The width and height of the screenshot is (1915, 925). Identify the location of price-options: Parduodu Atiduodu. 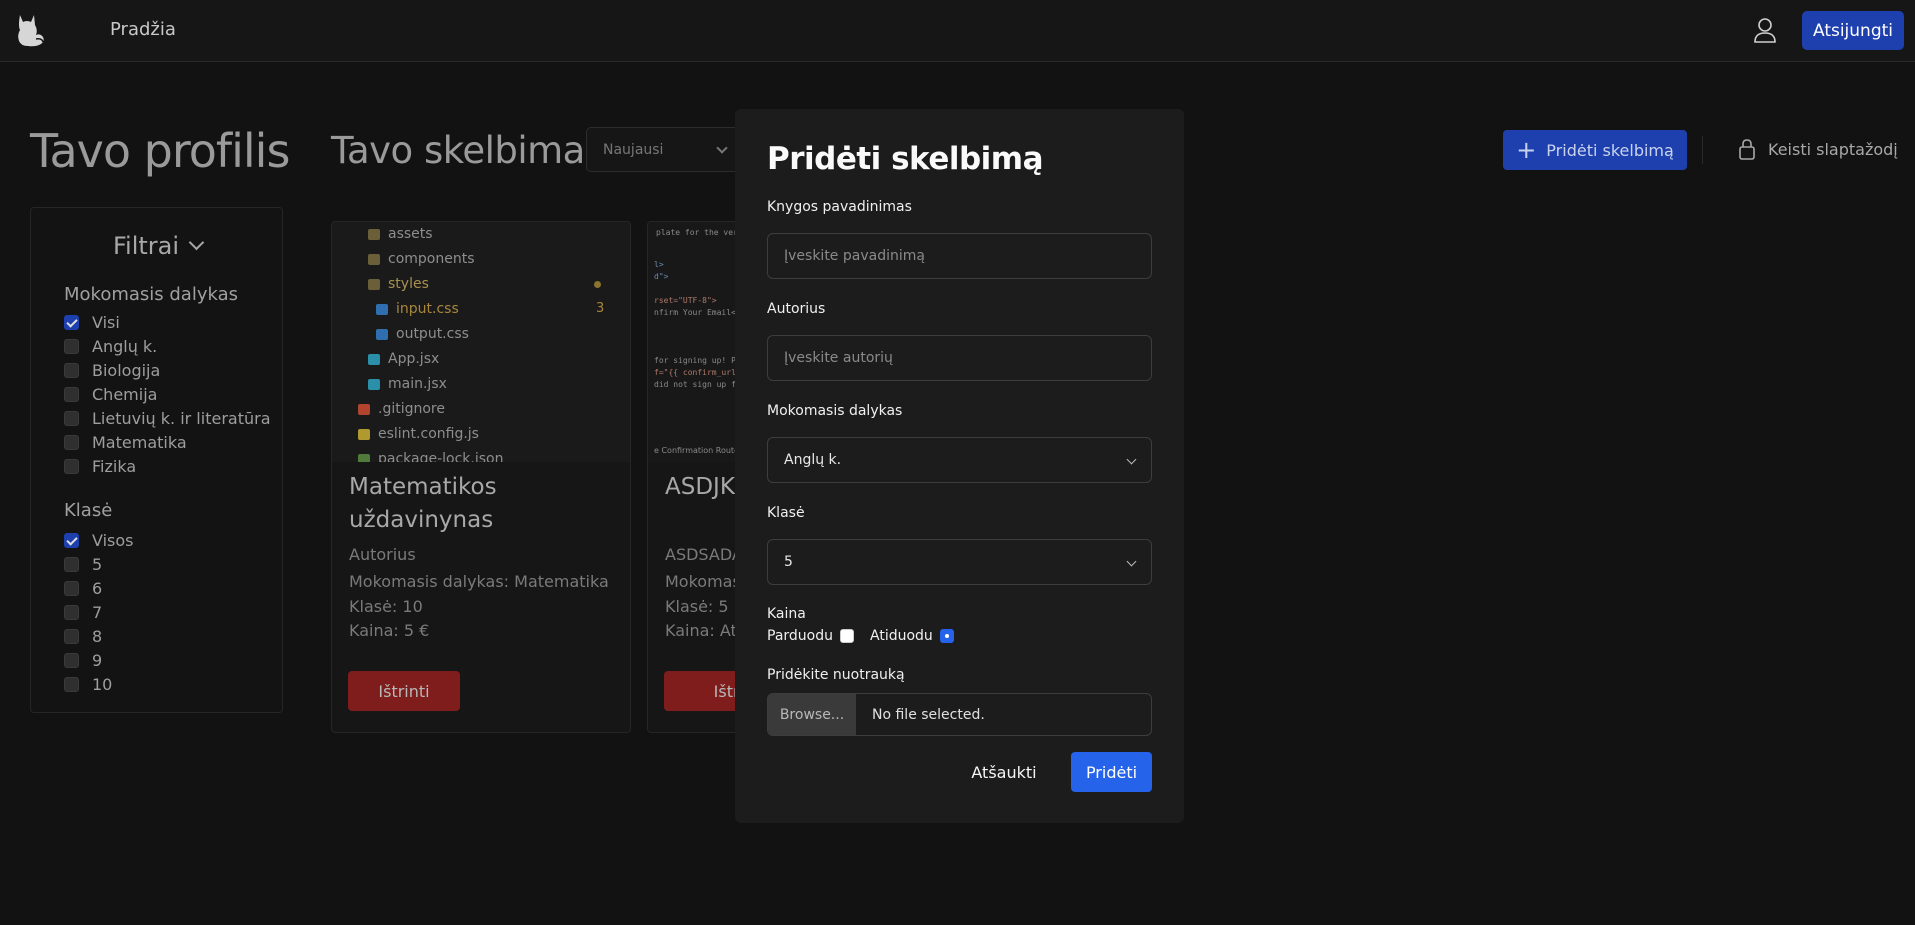
(868, 636).